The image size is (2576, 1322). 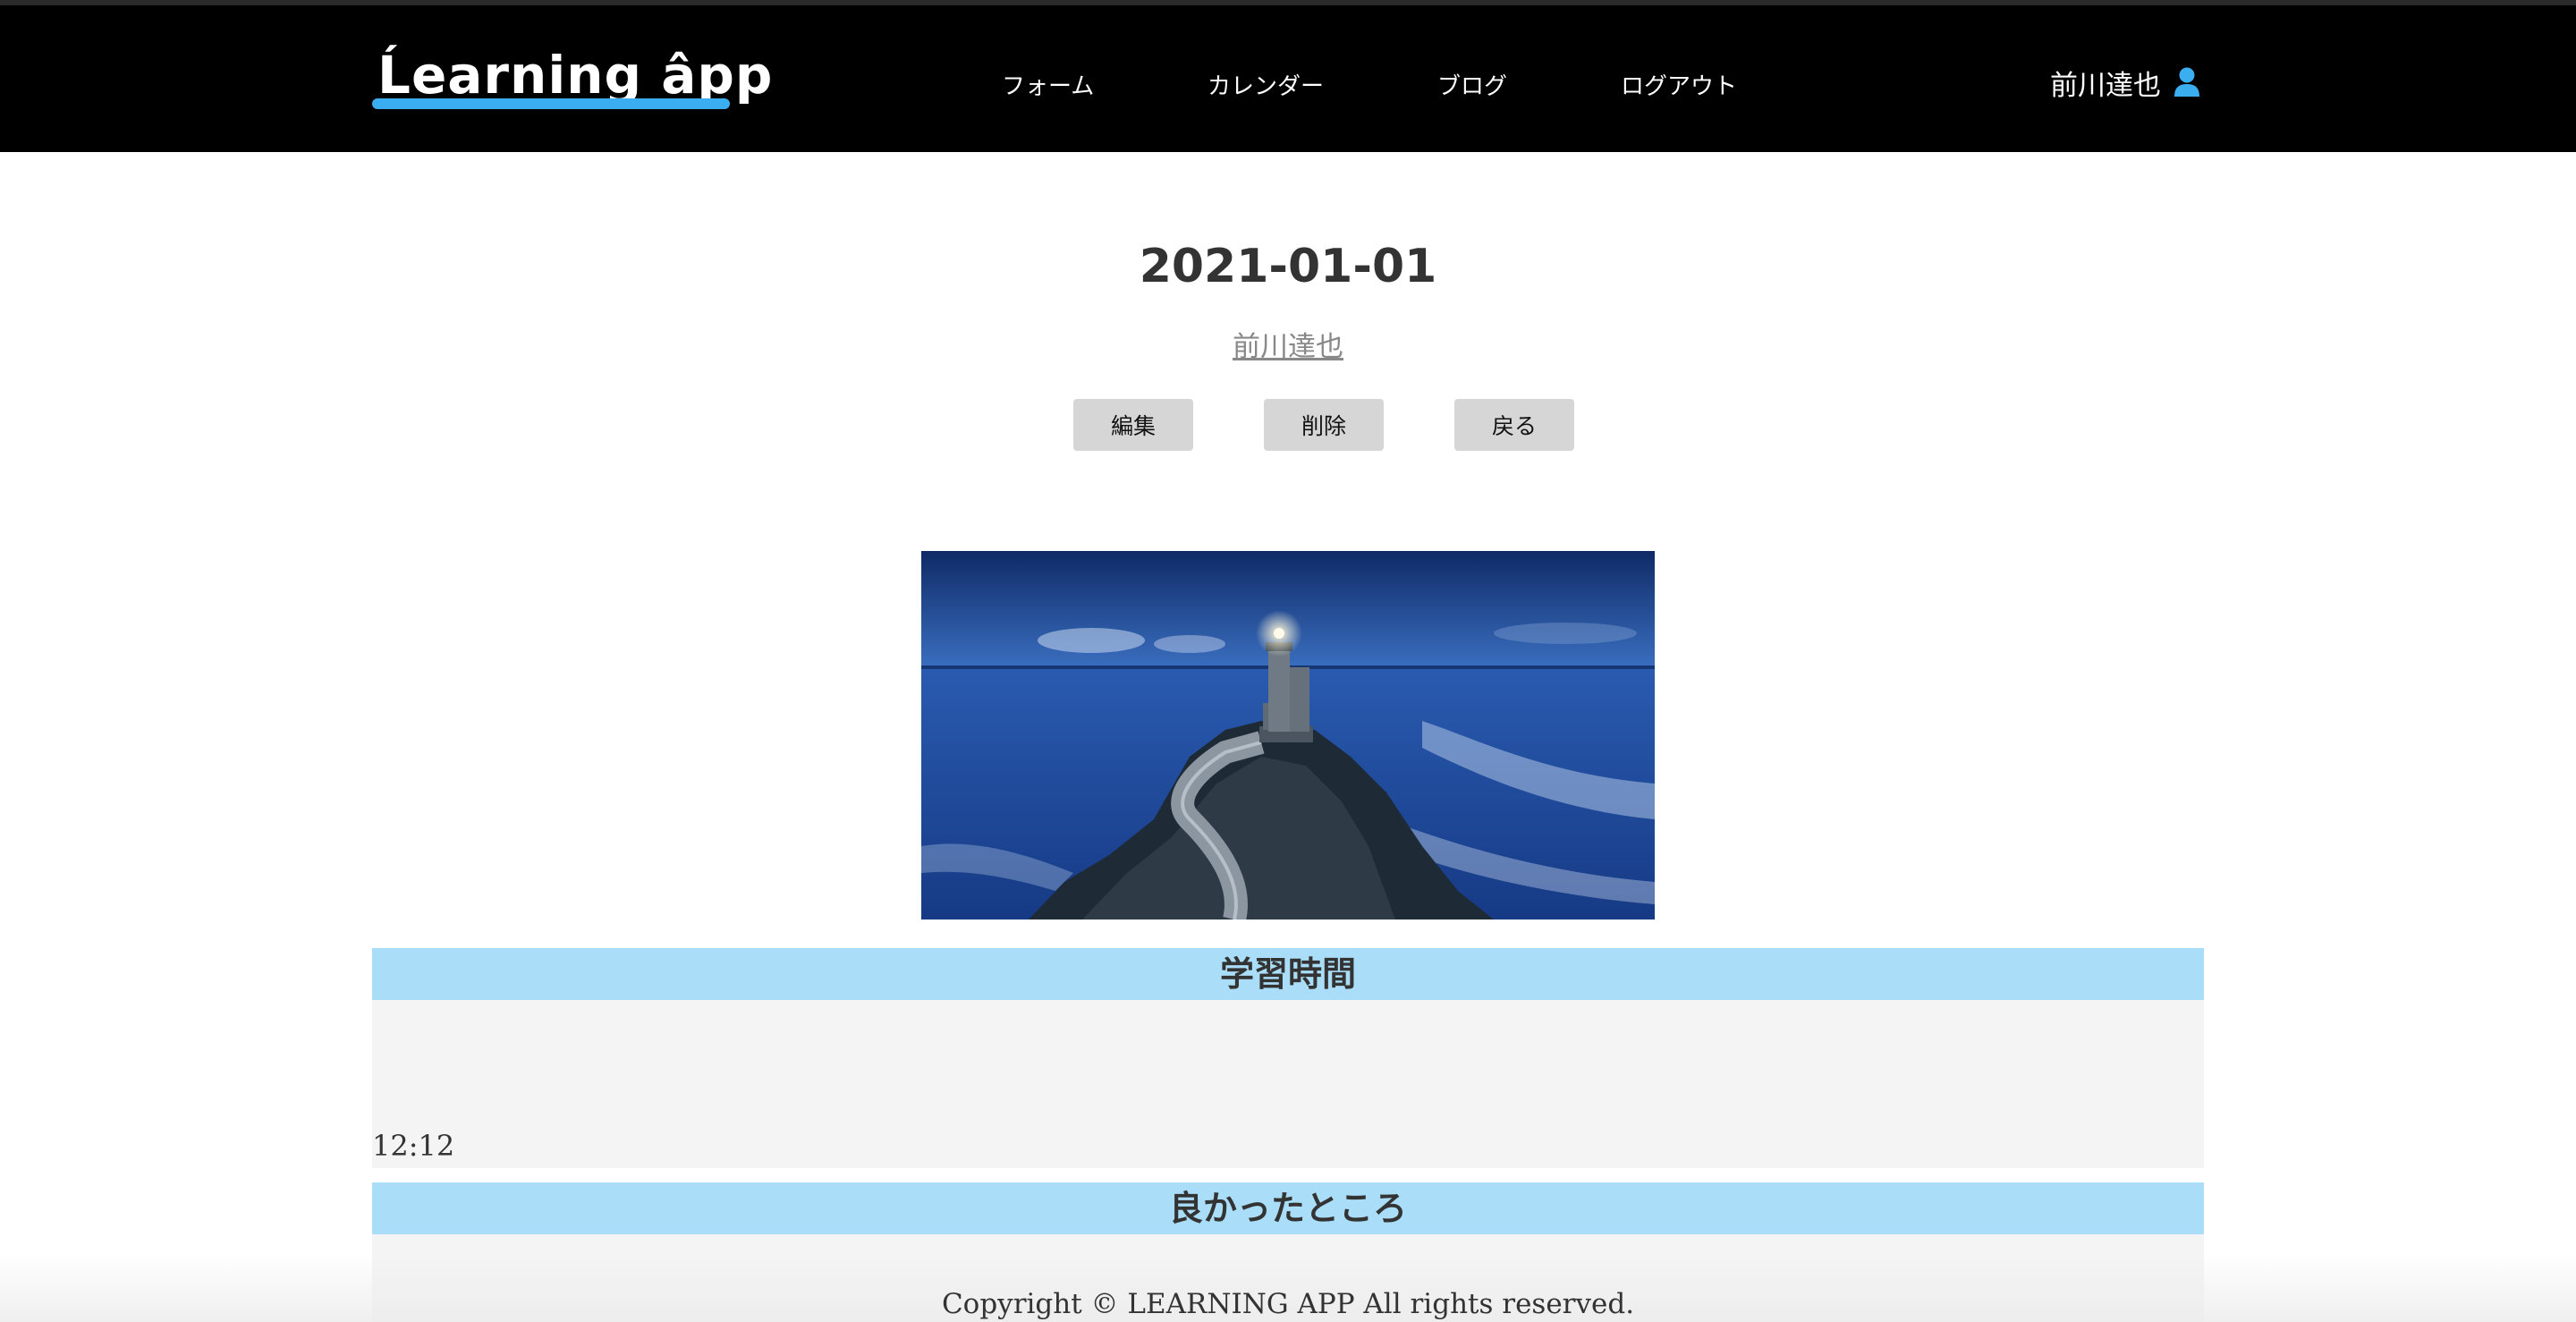 I want to click on delete-button: 削除, so click(x=1324, y=425).